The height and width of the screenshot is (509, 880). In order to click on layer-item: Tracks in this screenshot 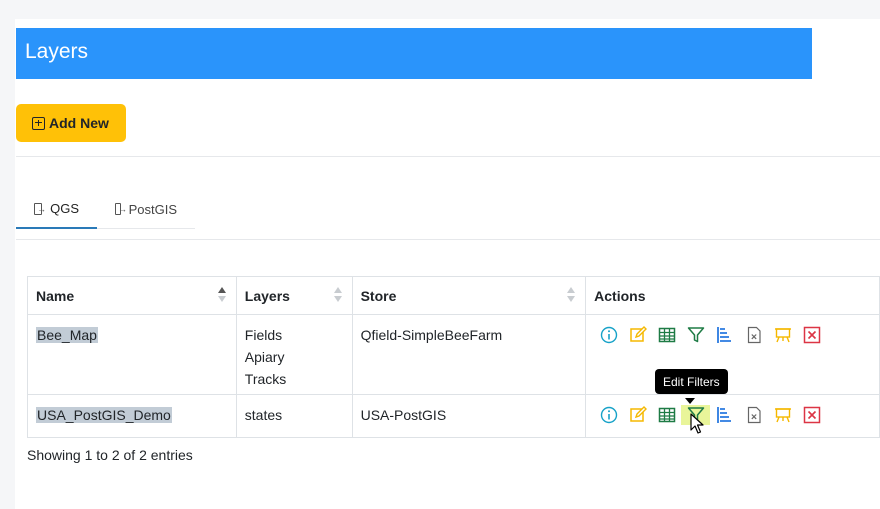, I will do `click(265, 379)`.